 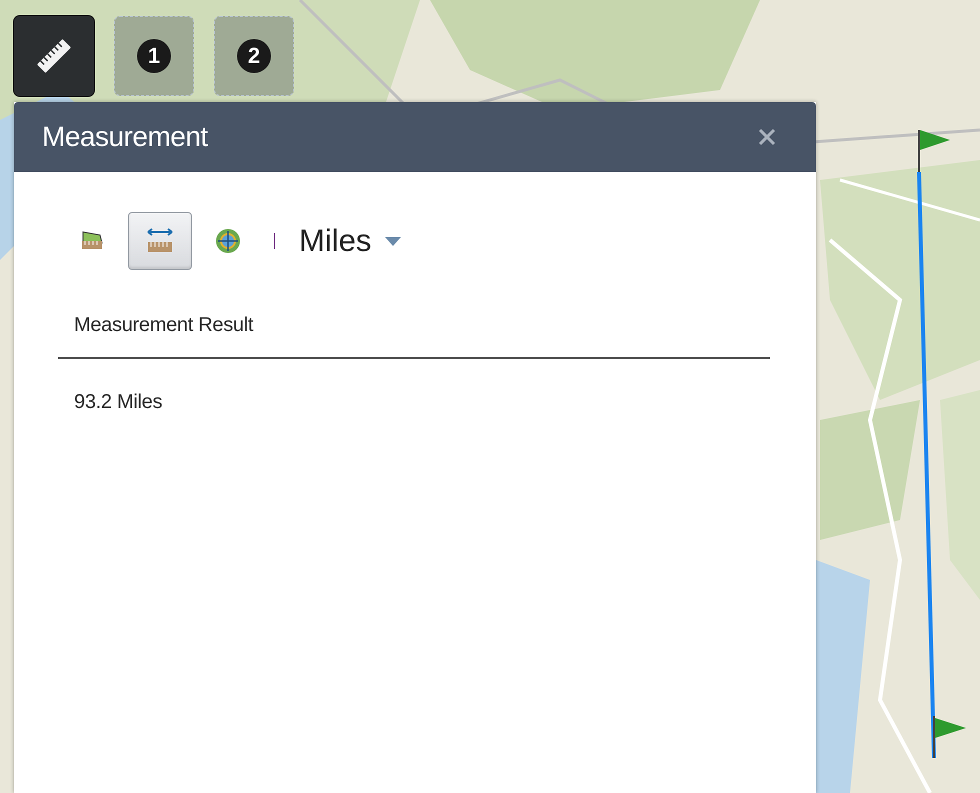 I want to click on unit-dropdown: Miles, so click(x=350, y=241).